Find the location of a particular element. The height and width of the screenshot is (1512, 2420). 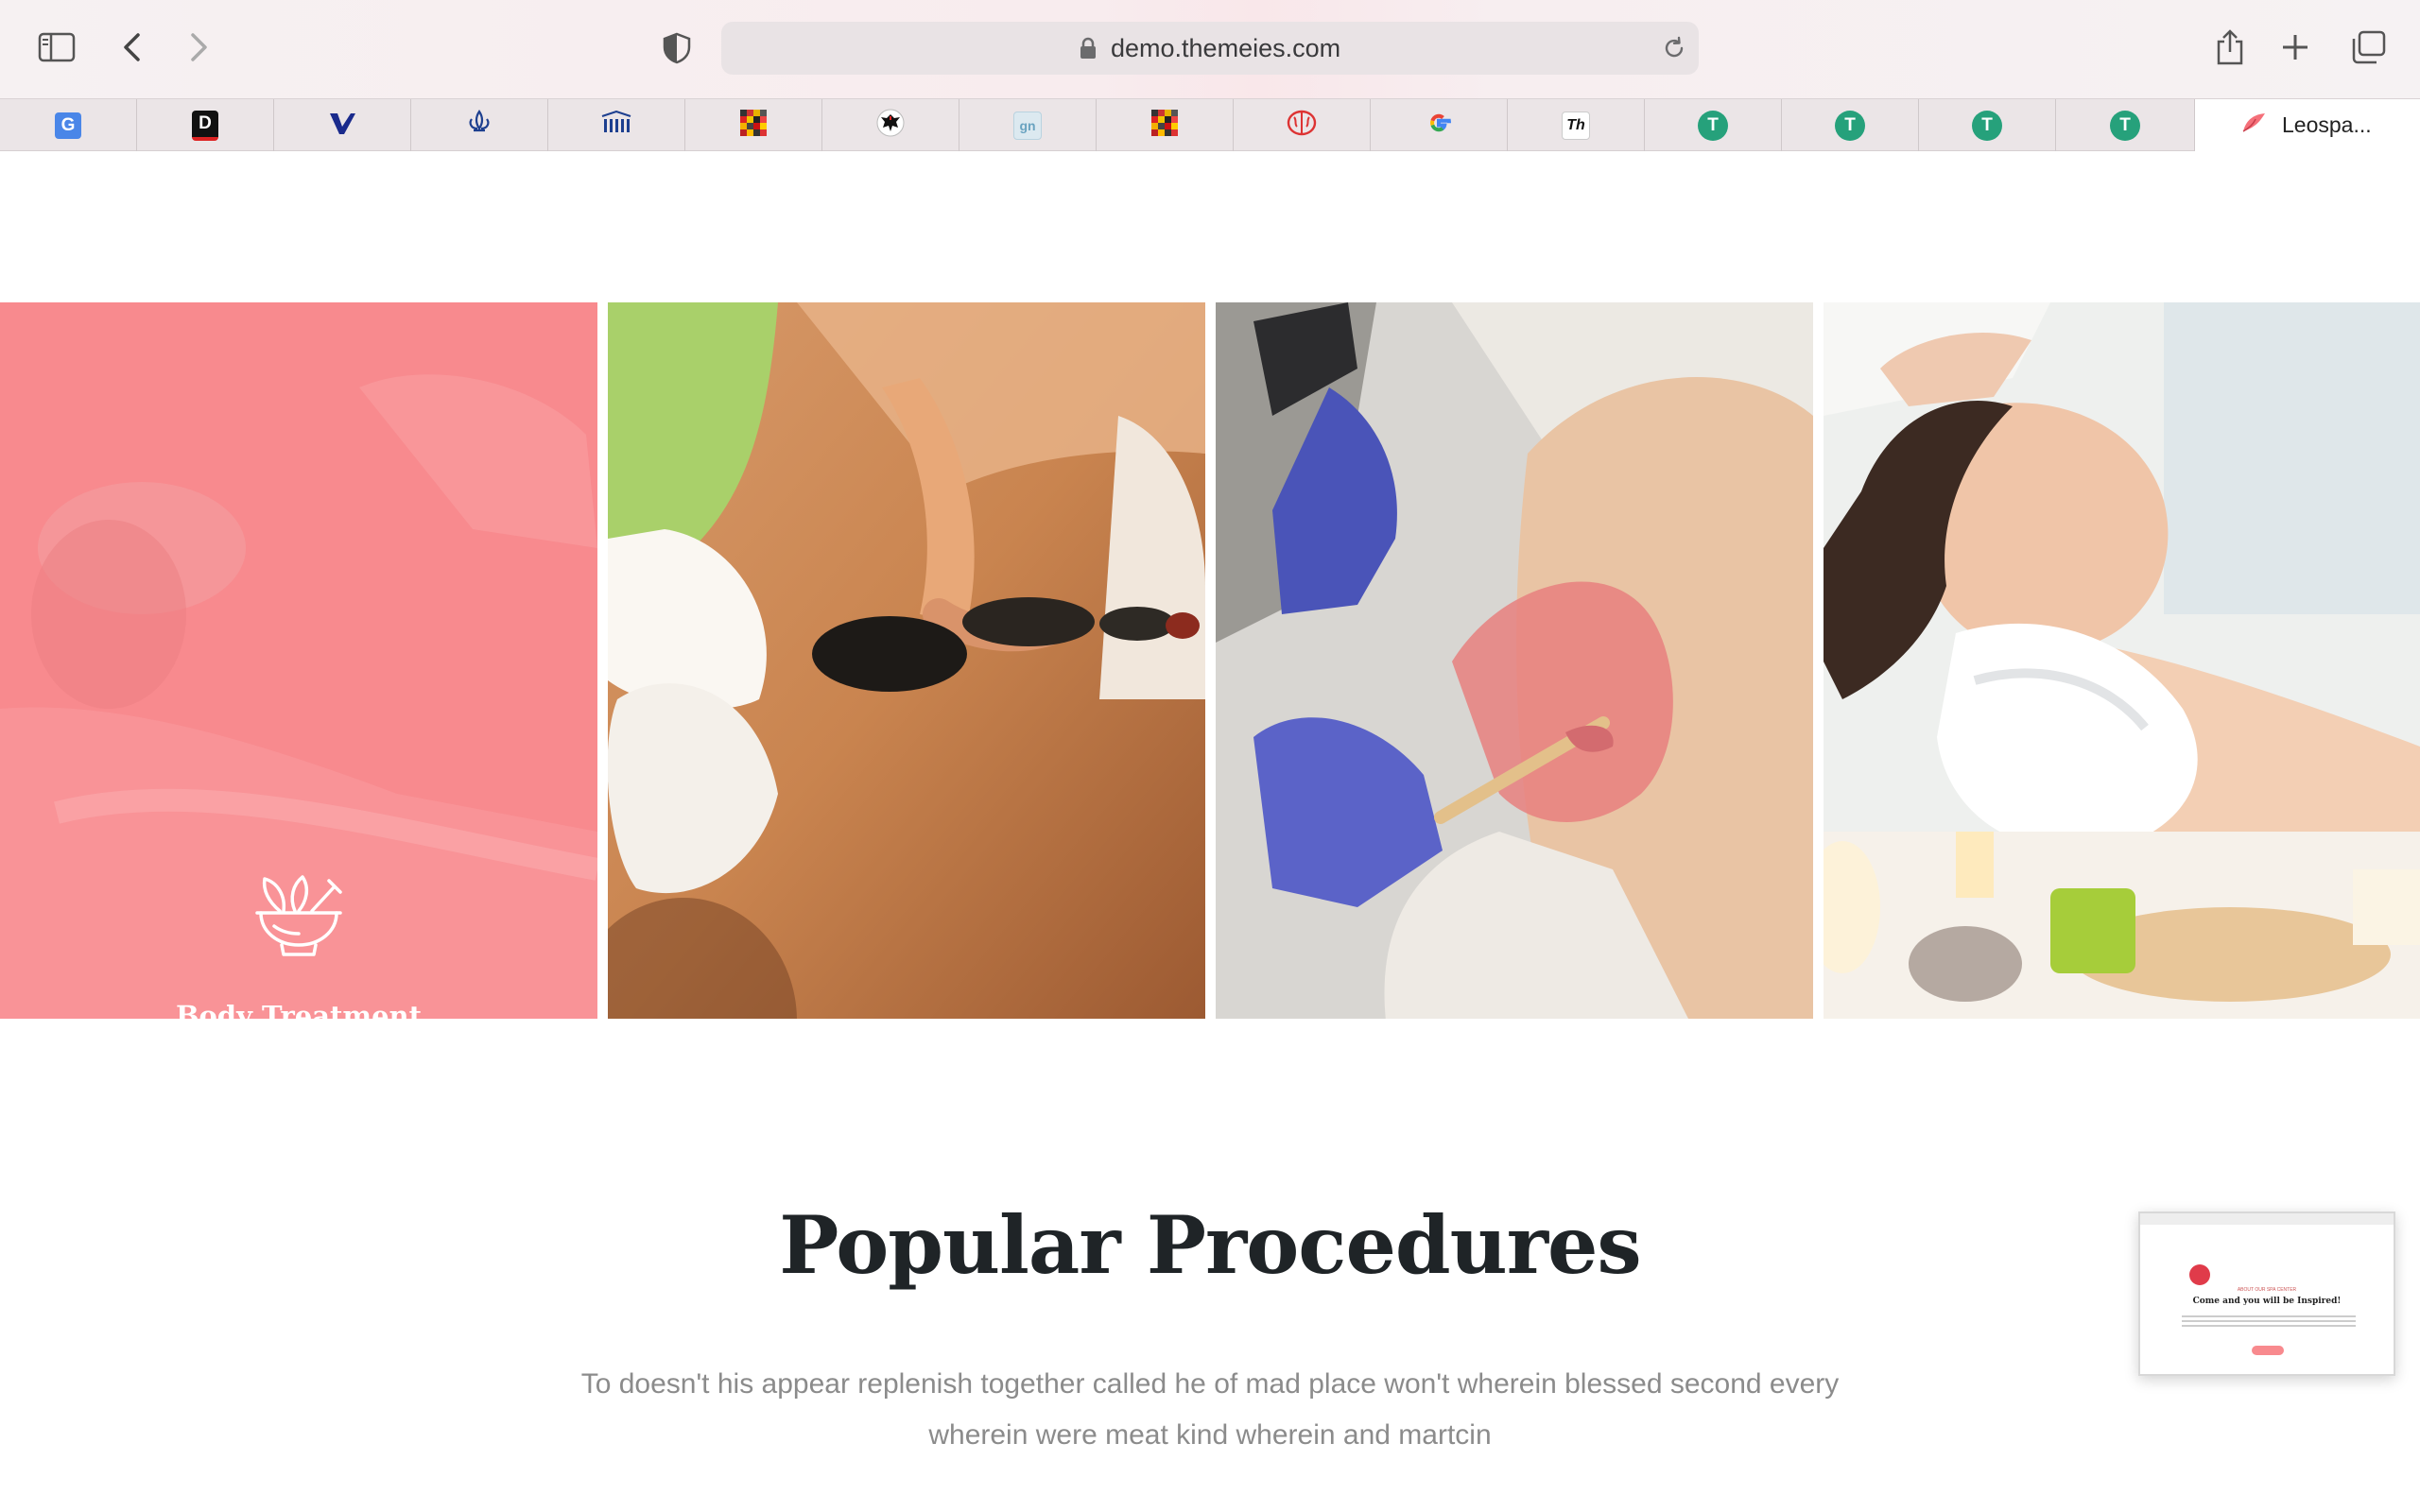

tab-eagle is located at coordinates (890, 125).